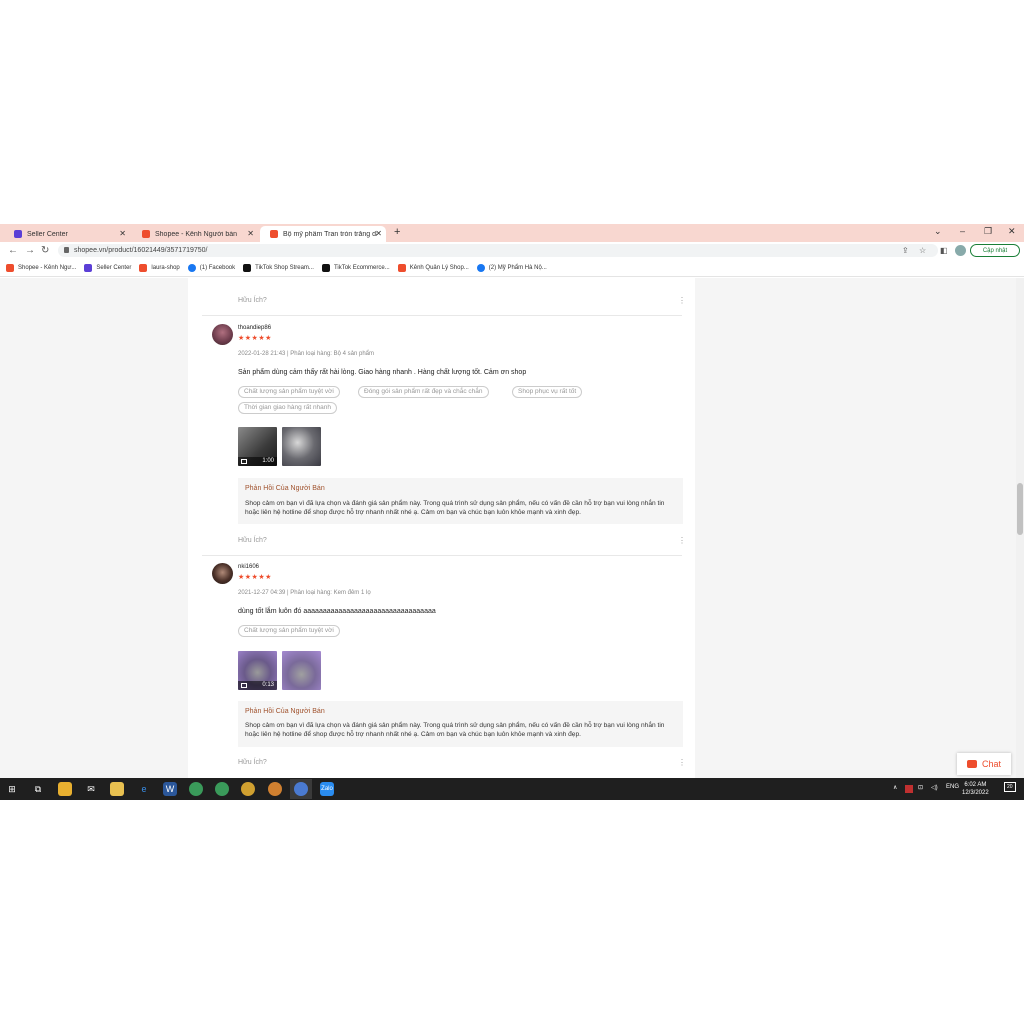 This screenshot has width=1024, height=1024. I want to click on close-window-icon: ✕, so click(1012, 231).